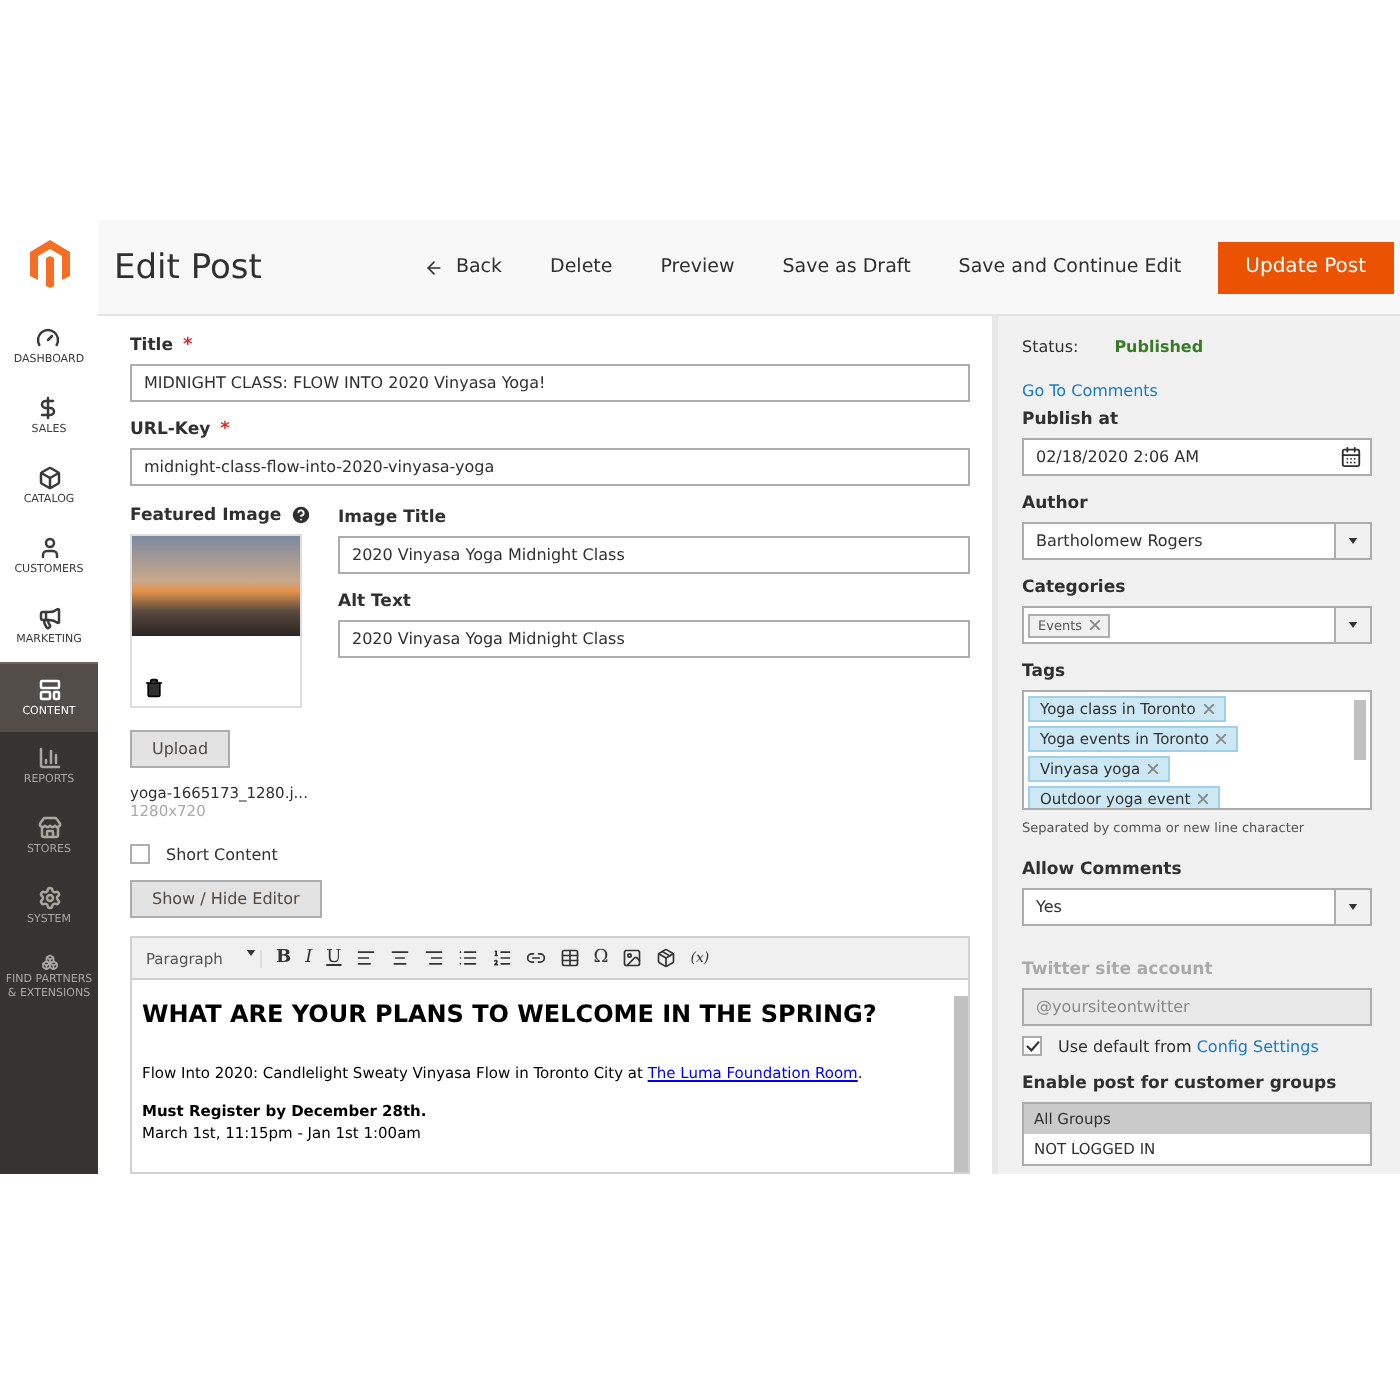 The height and width of the screenshot is (1400, 1400). Describe the element at coordinates (399, 958) in the screenshot. I see `align-center-icon` at that location.